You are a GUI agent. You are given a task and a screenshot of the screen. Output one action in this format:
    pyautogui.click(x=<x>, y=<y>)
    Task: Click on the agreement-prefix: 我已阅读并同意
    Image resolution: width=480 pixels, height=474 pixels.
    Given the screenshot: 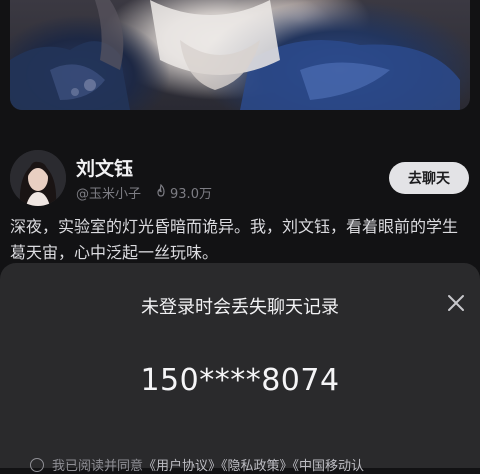 What is the action you would take?
    pyautogui.click(x=98, y=466)
    